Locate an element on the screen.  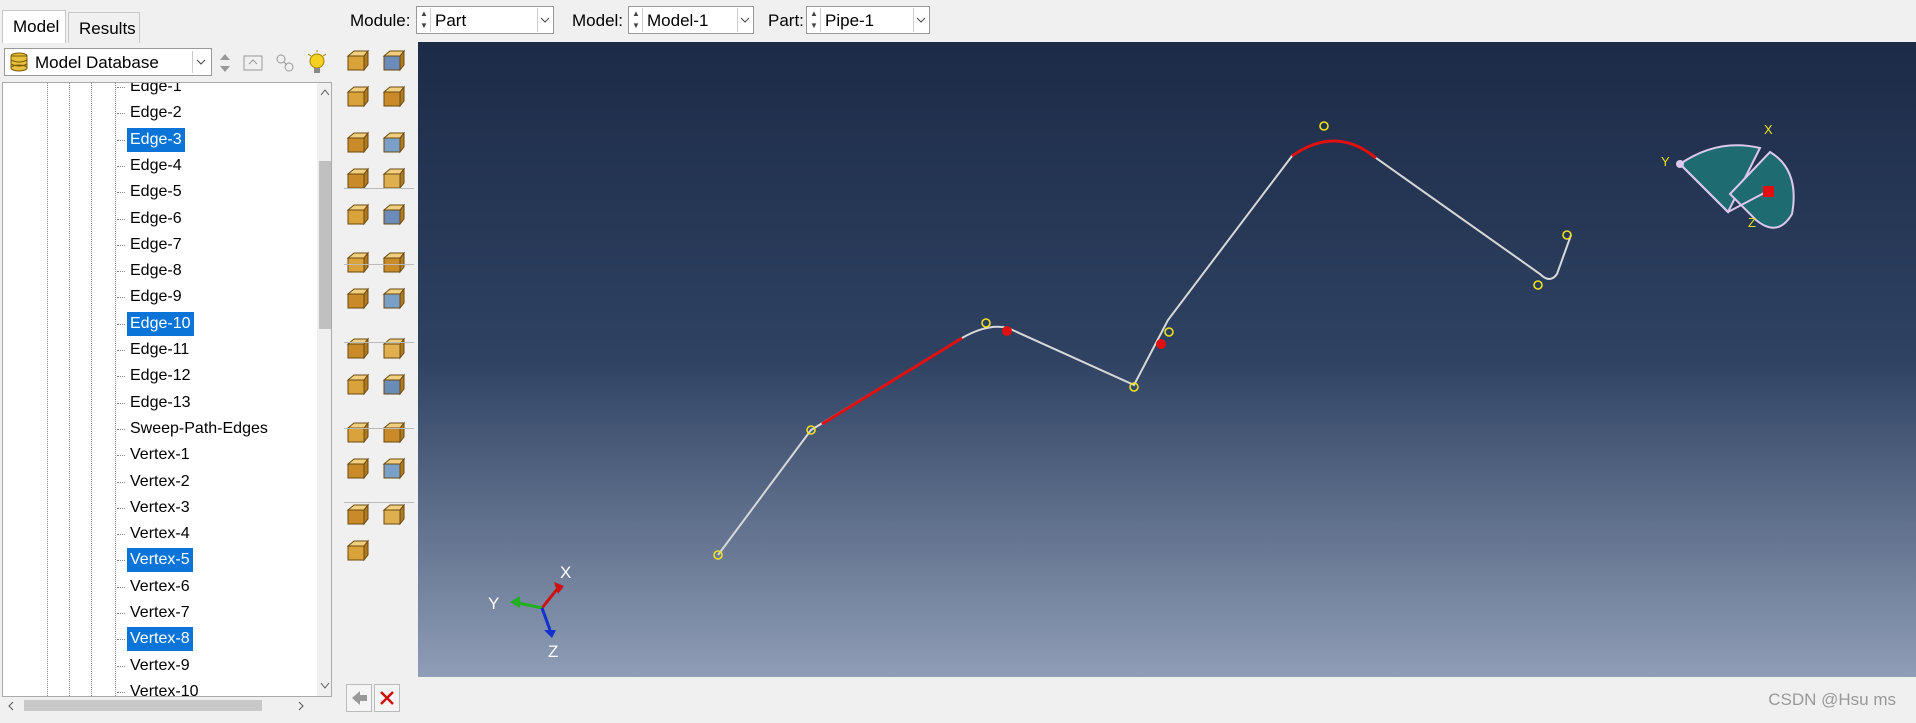
geometry-edit-icon is located at coordinates (358, 470).